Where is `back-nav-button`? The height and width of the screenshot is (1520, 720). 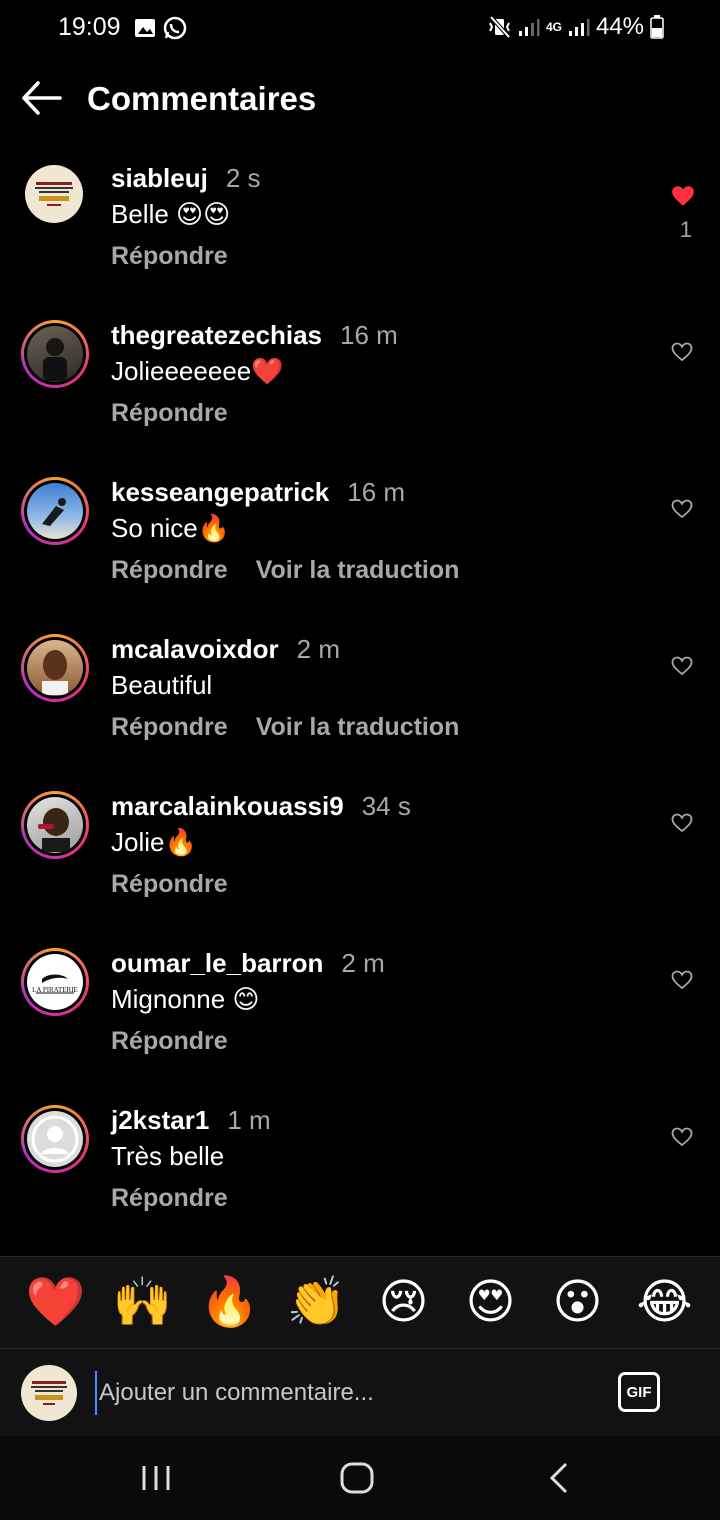
back-nav-button is located at coordinates (560, 1478).